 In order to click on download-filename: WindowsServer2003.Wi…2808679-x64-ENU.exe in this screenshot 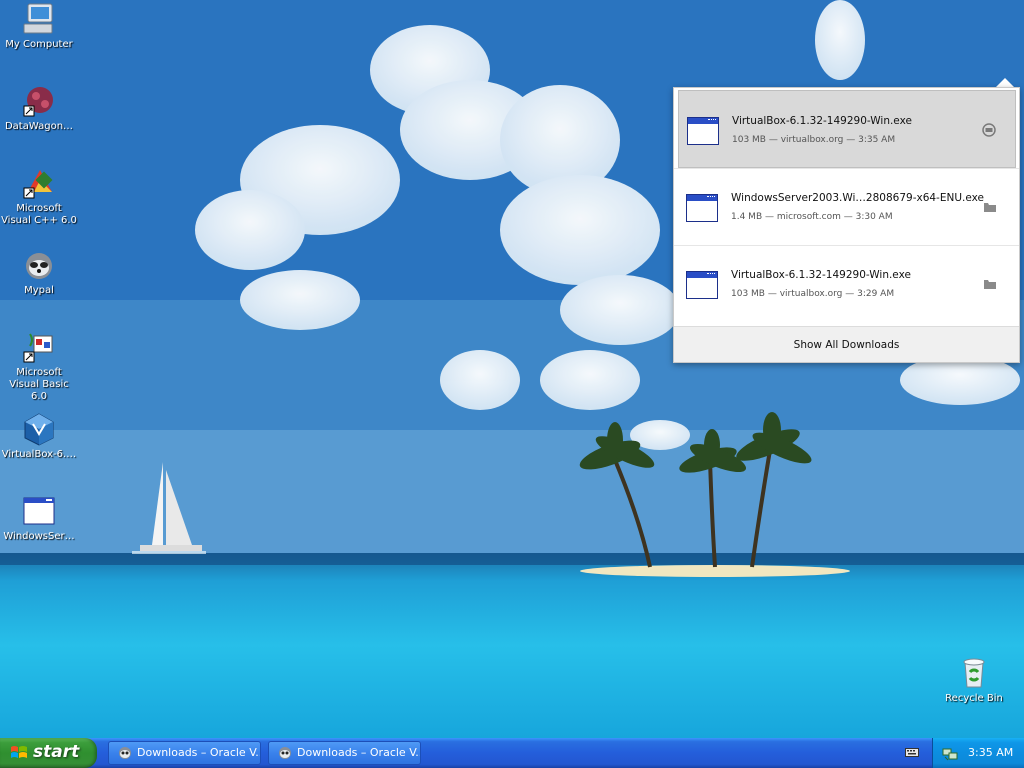, I will do `click(857, 198)`.